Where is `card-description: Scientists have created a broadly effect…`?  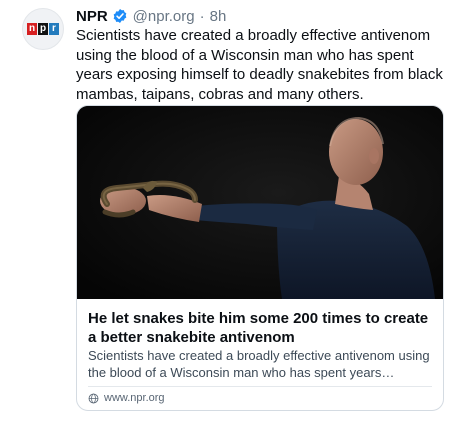
card-description: Scientists have created a broadly effect… is located at coordinates (259, 364).